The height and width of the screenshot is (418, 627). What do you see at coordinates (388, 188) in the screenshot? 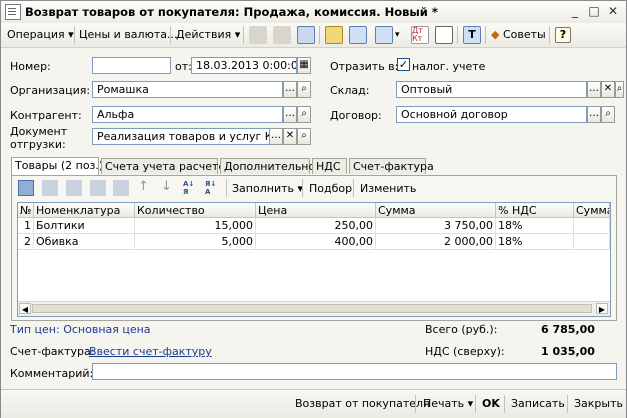
I see `change-button: Изменить` at bounding box center [388, 188].